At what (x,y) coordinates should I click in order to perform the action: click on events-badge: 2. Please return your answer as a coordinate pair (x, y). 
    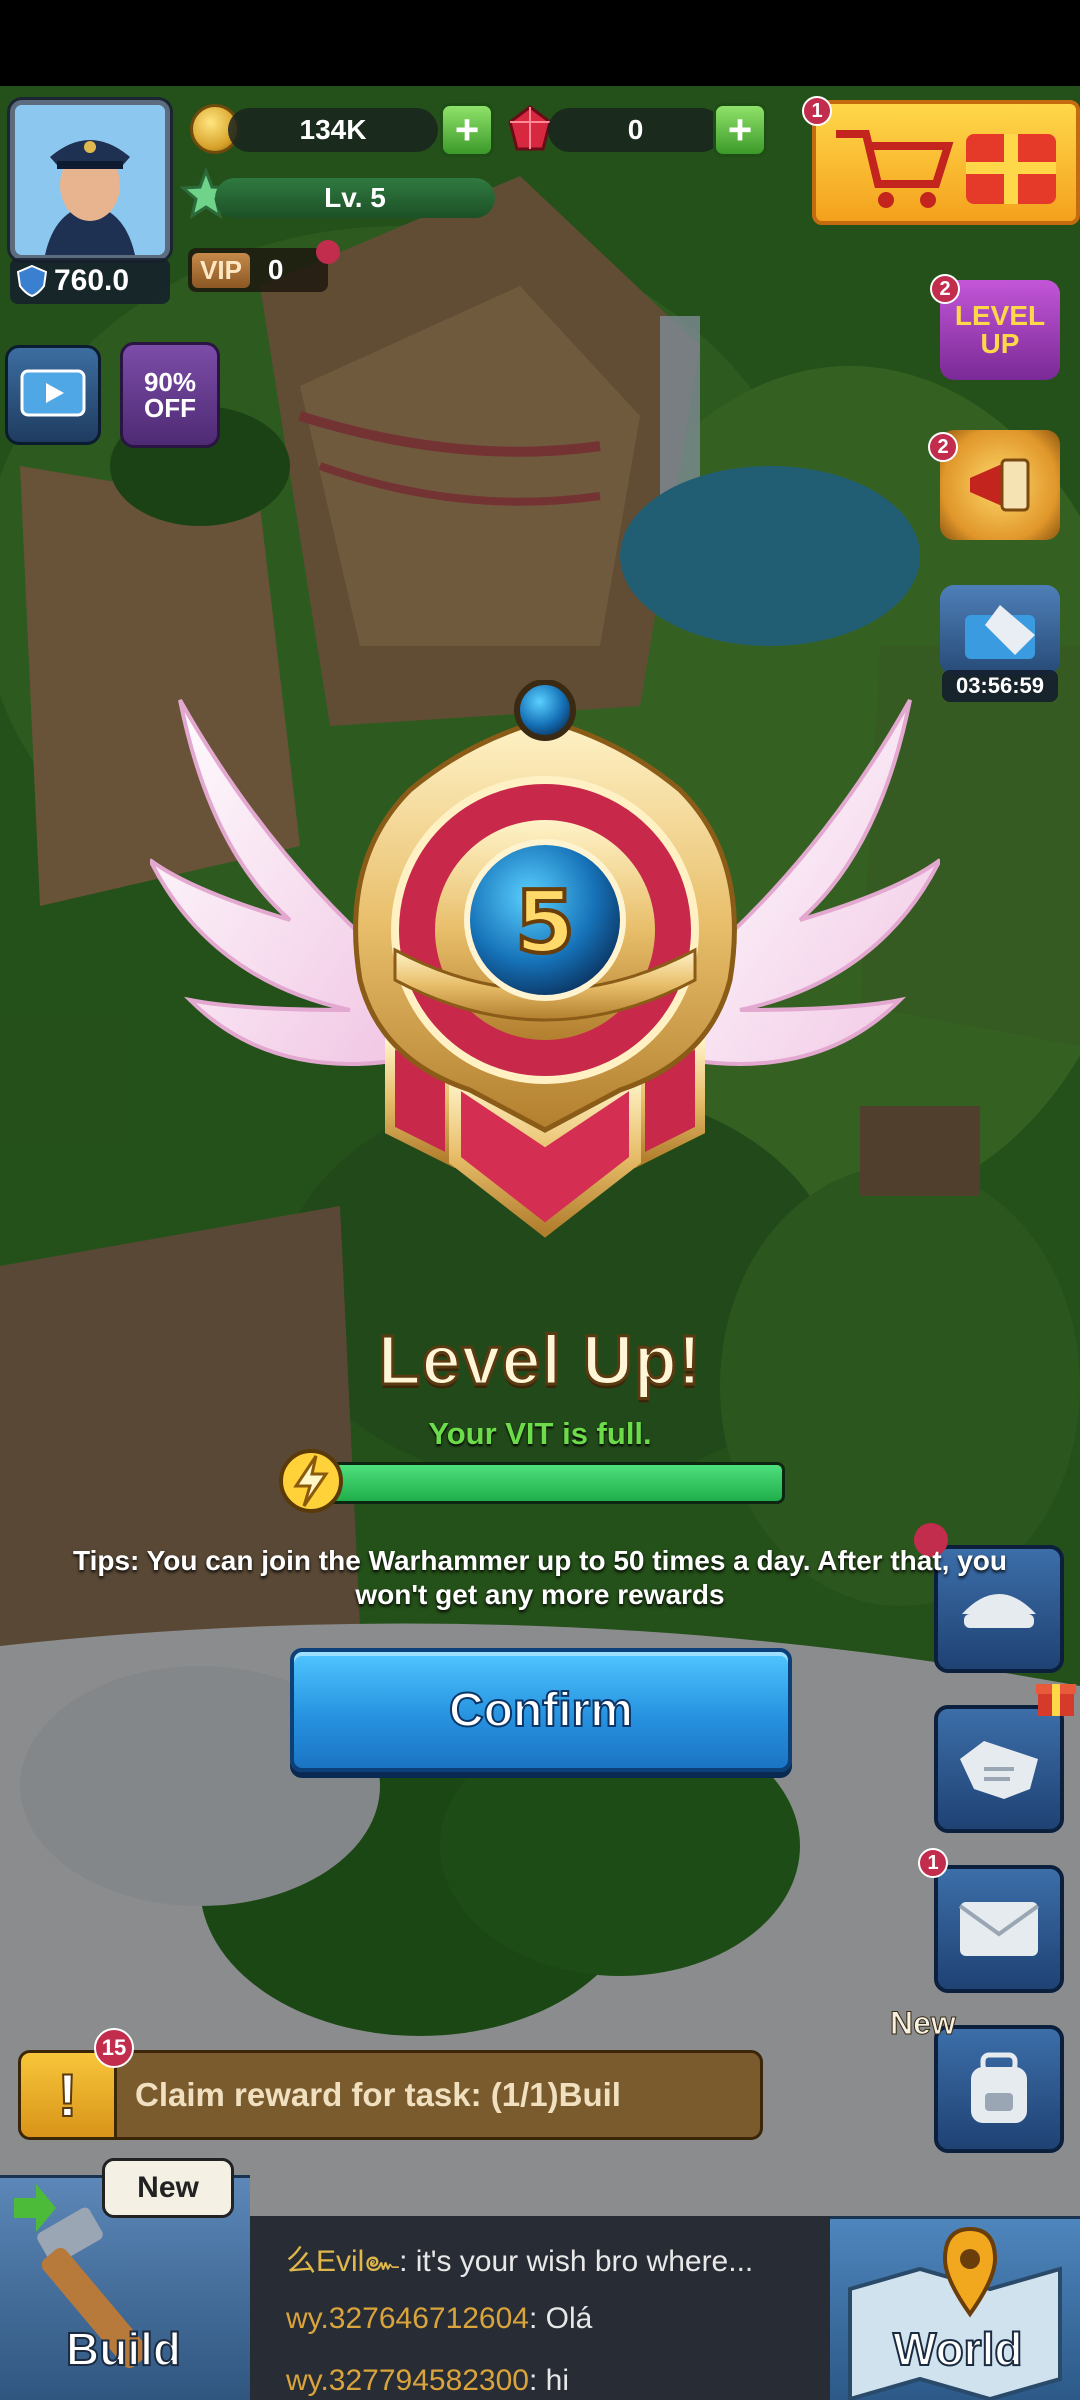
    Looking at the image, I should click on (943, 447).